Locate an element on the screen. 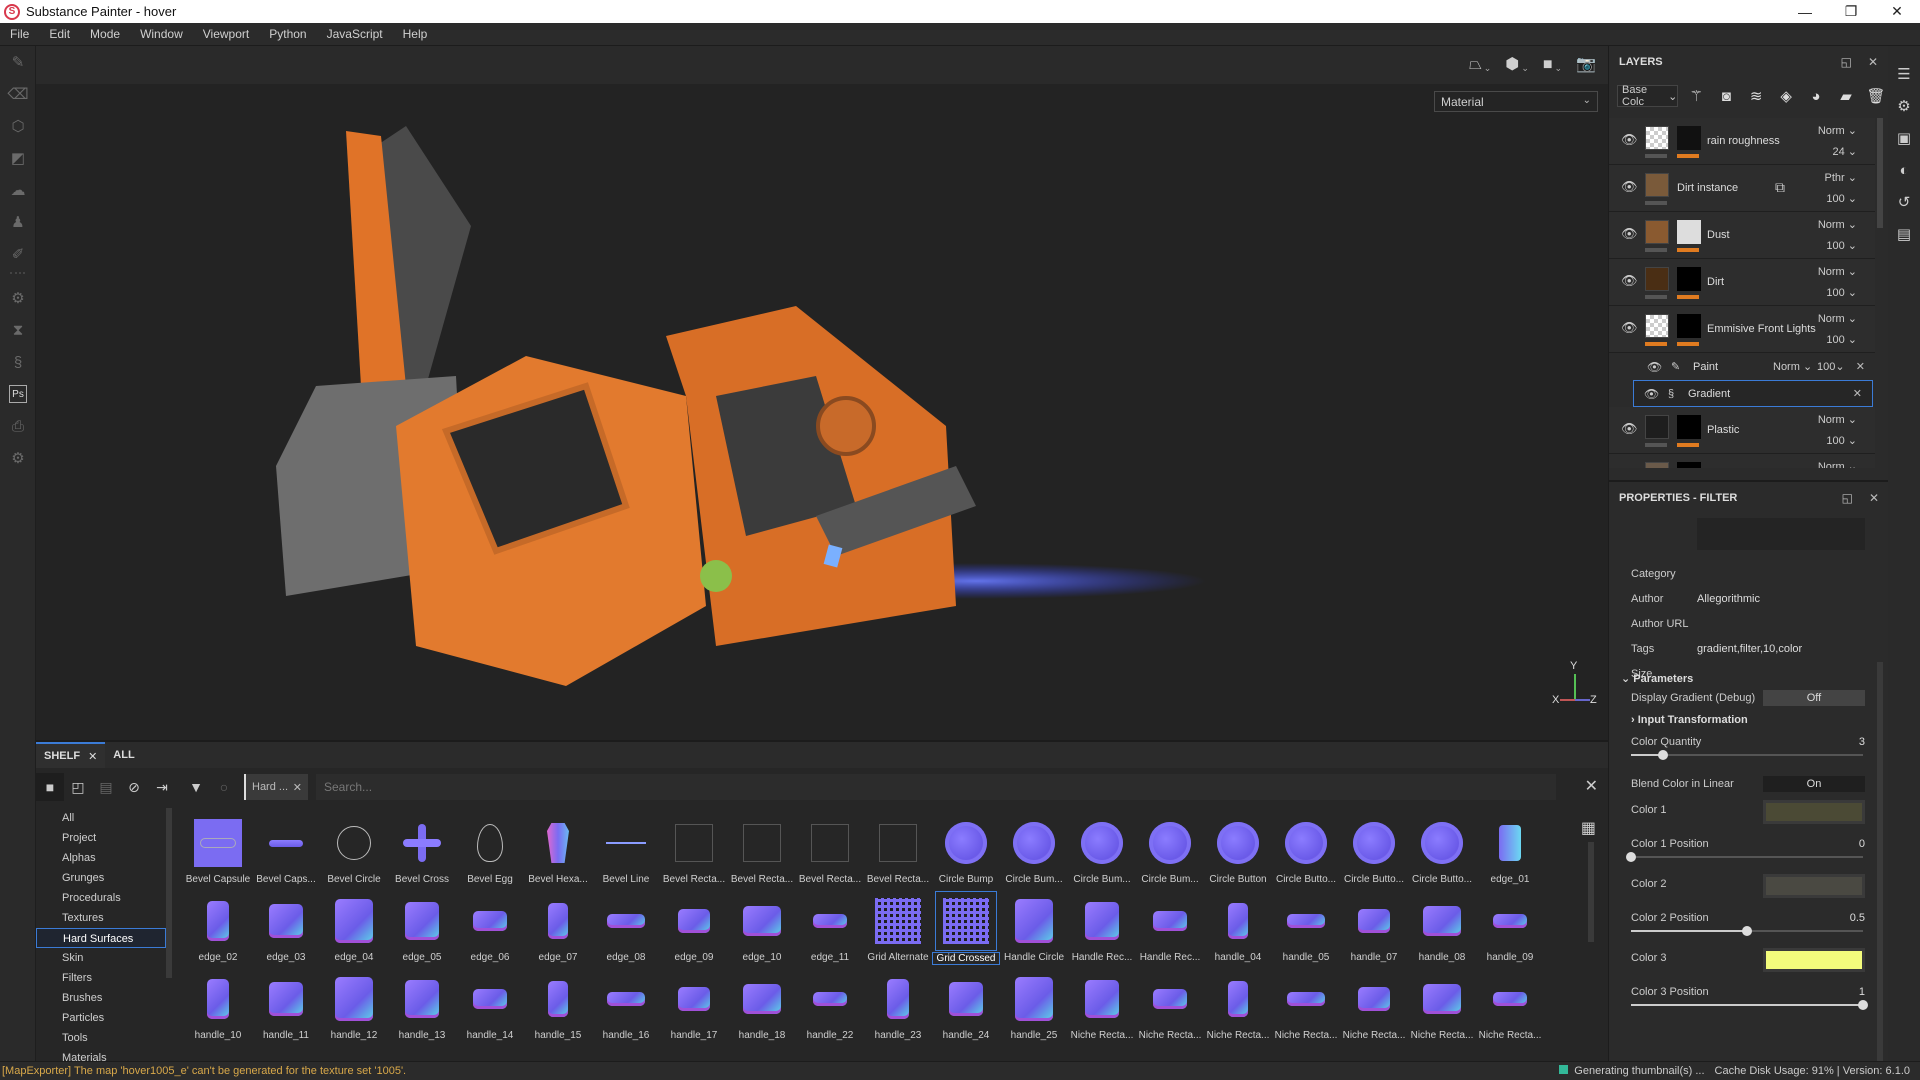  layer-row: 👁 Emmisive Front Lights Norm ⌄ 100 ⌄ is located at coordinates (1742, 329).